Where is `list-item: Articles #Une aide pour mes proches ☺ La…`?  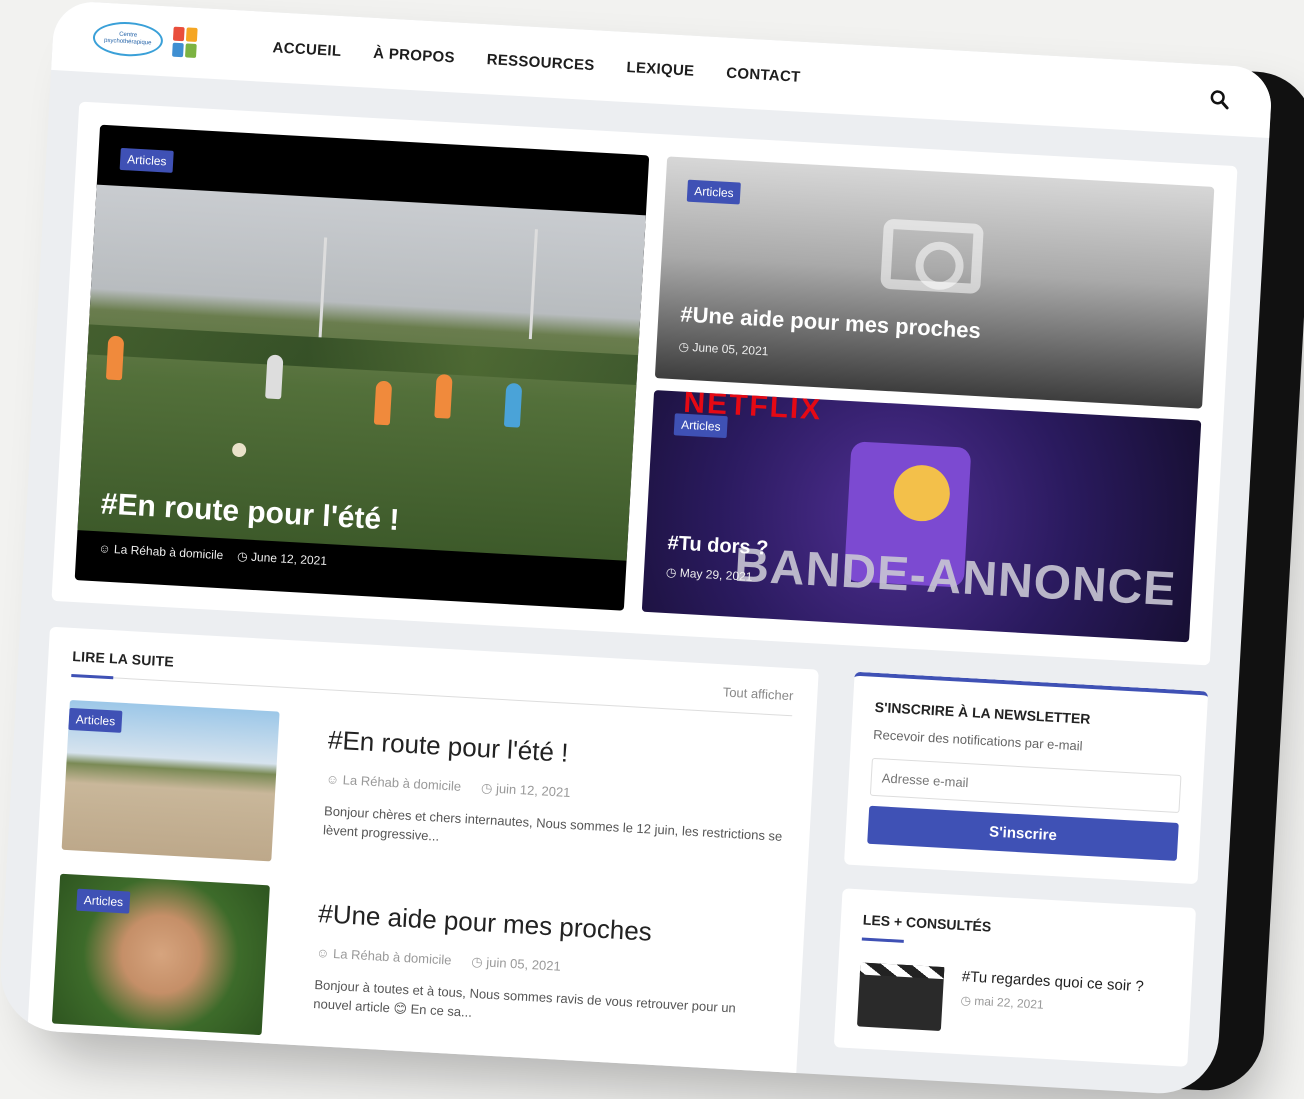
list-item: Articles #Une aide pour mes proches ☺ La… is located at coordinates (416, 968).